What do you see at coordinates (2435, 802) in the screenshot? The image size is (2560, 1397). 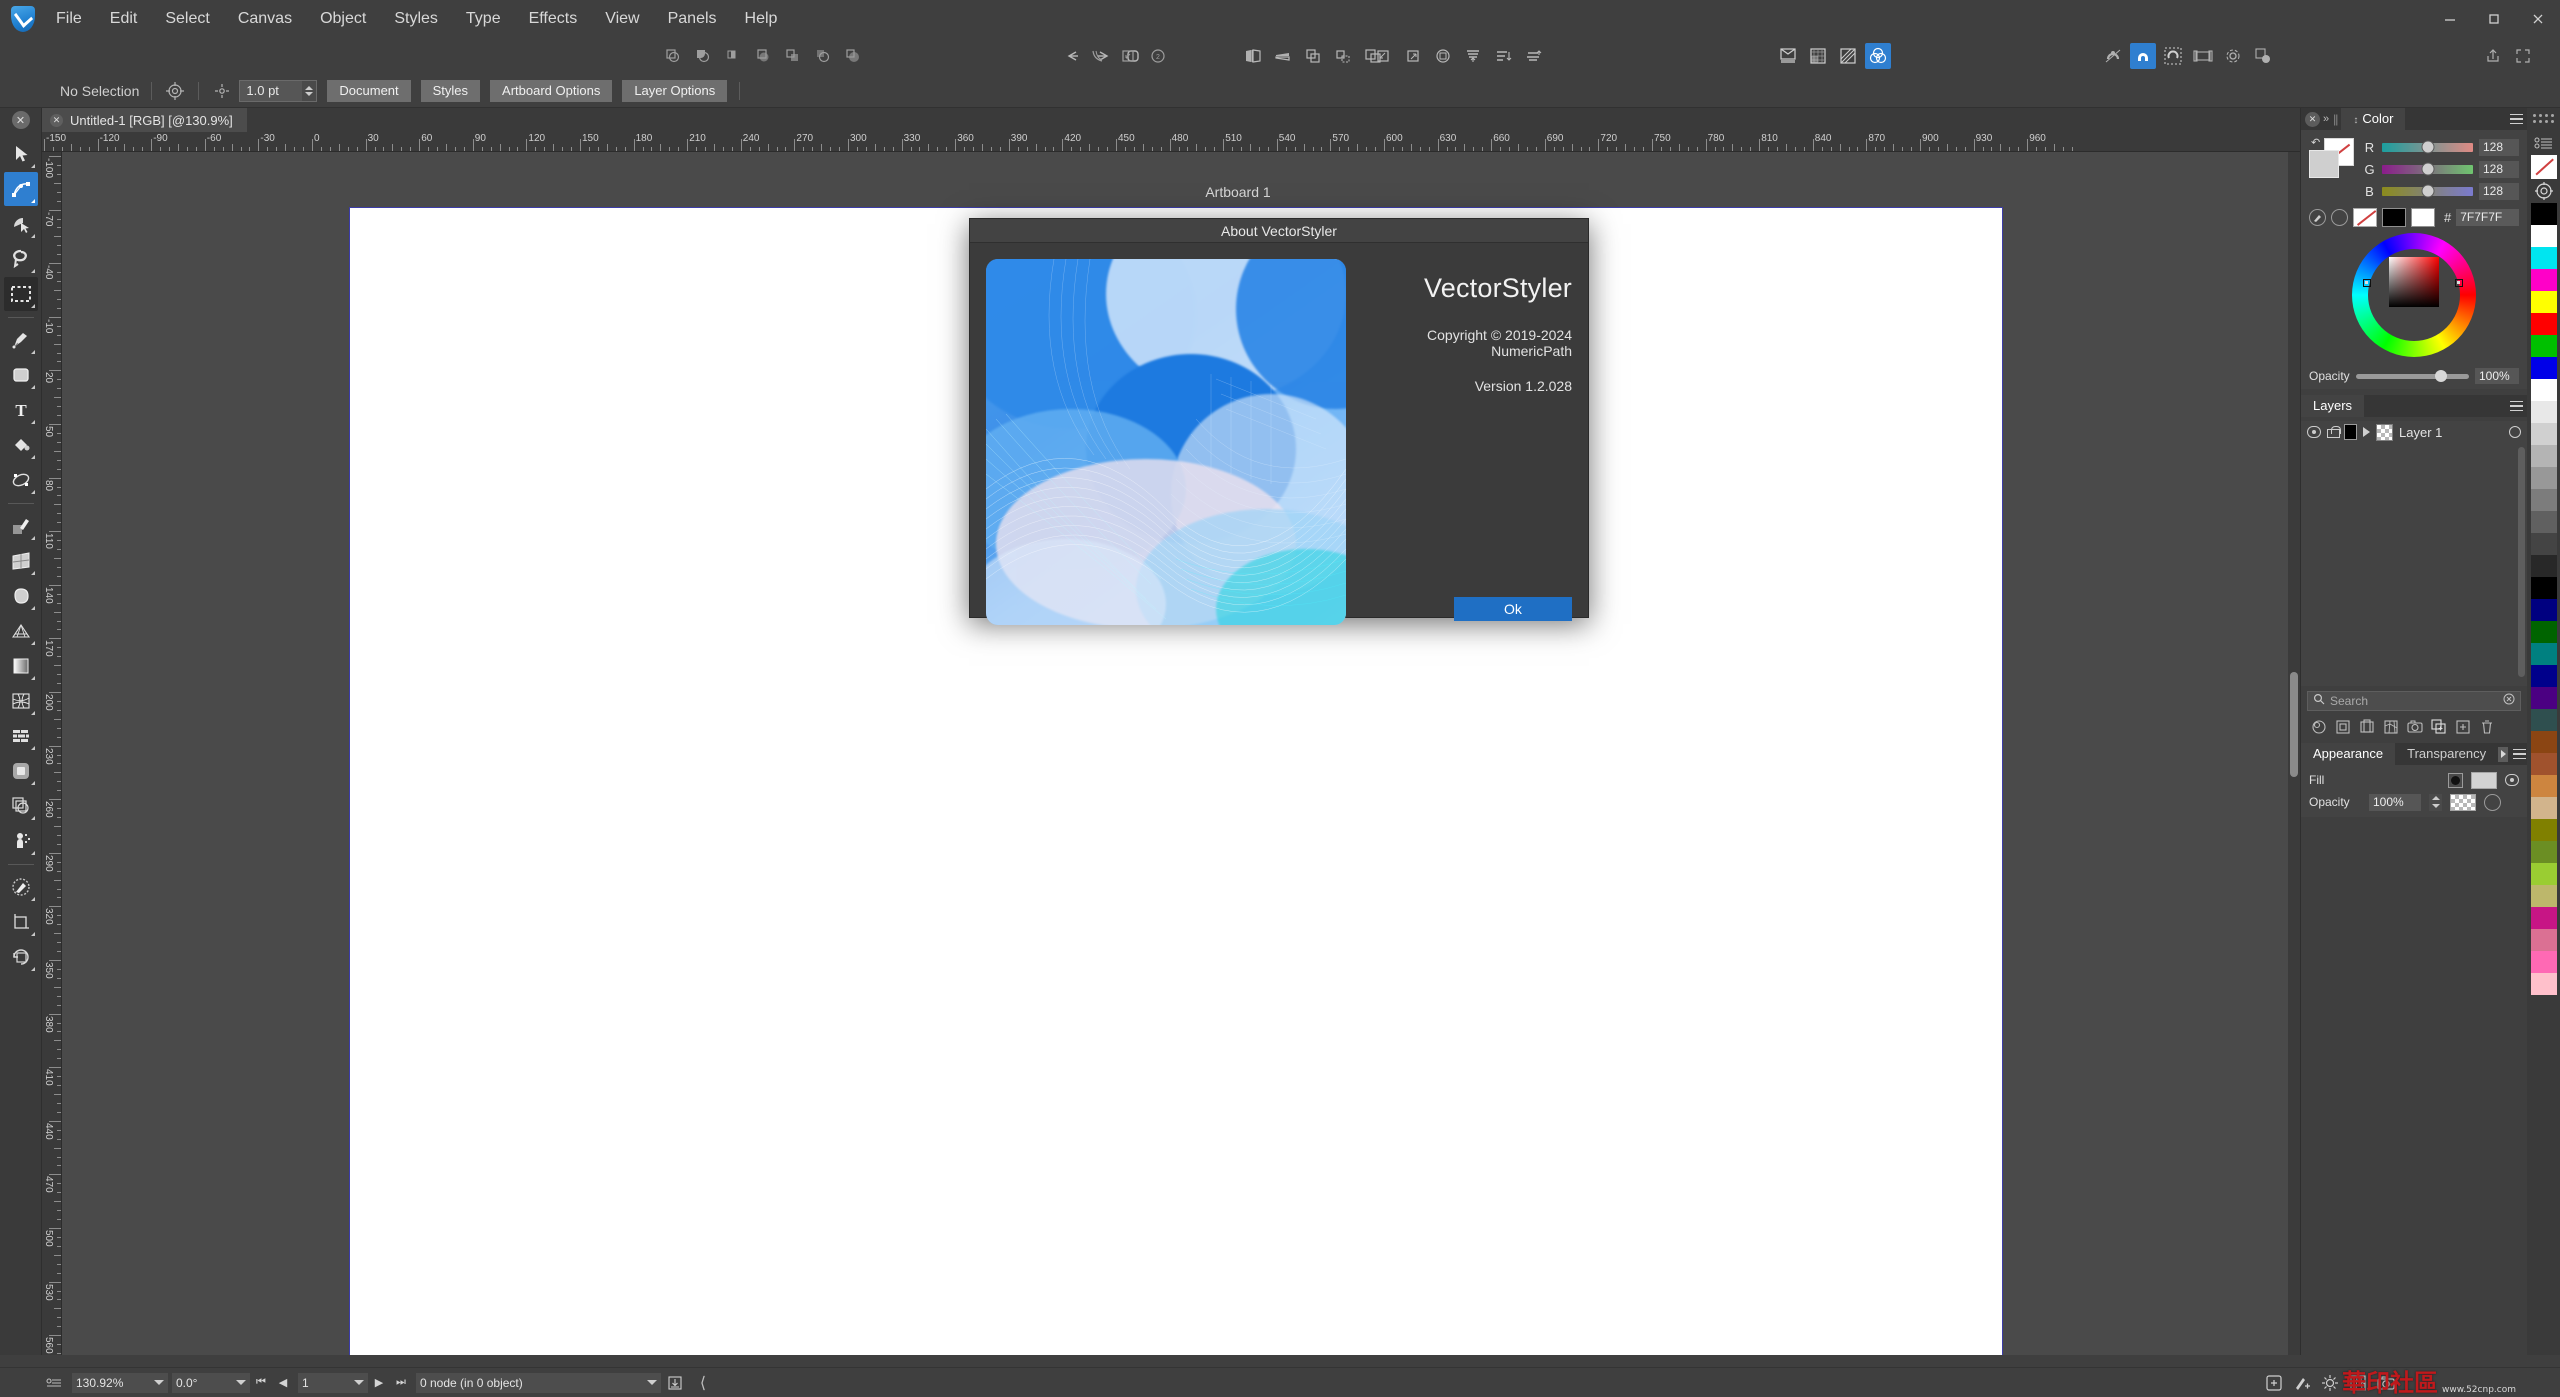 I see `updown-icon` at bounding box center [2435, 802].